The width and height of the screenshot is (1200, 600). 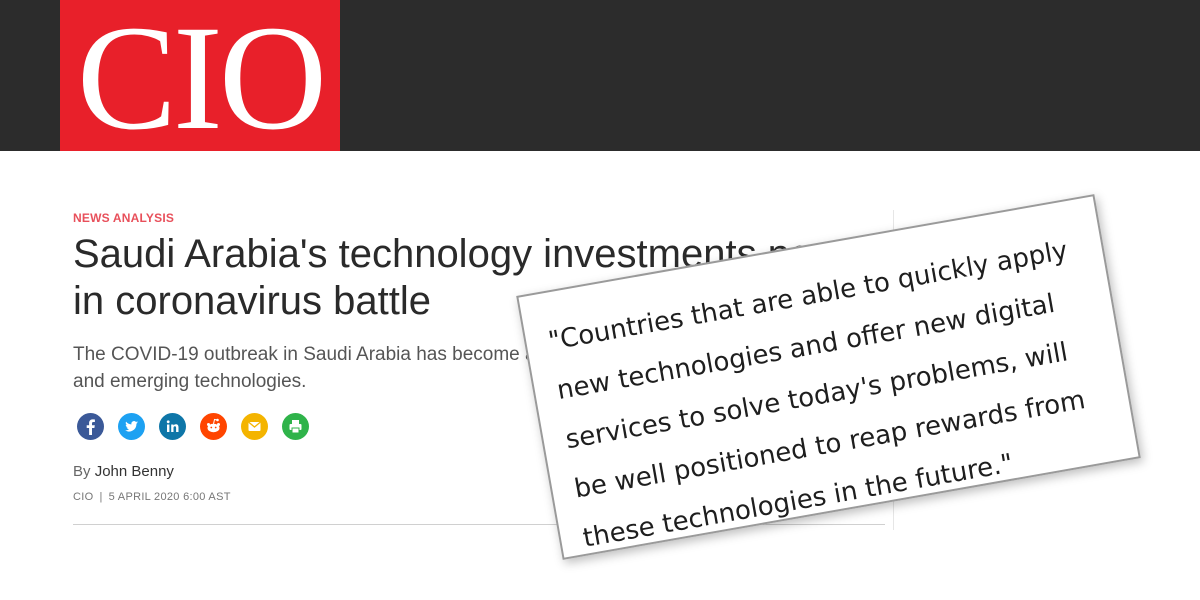 I want to click on article-kicker: NEWS ANALYSIS, so click(x=123, y=218).